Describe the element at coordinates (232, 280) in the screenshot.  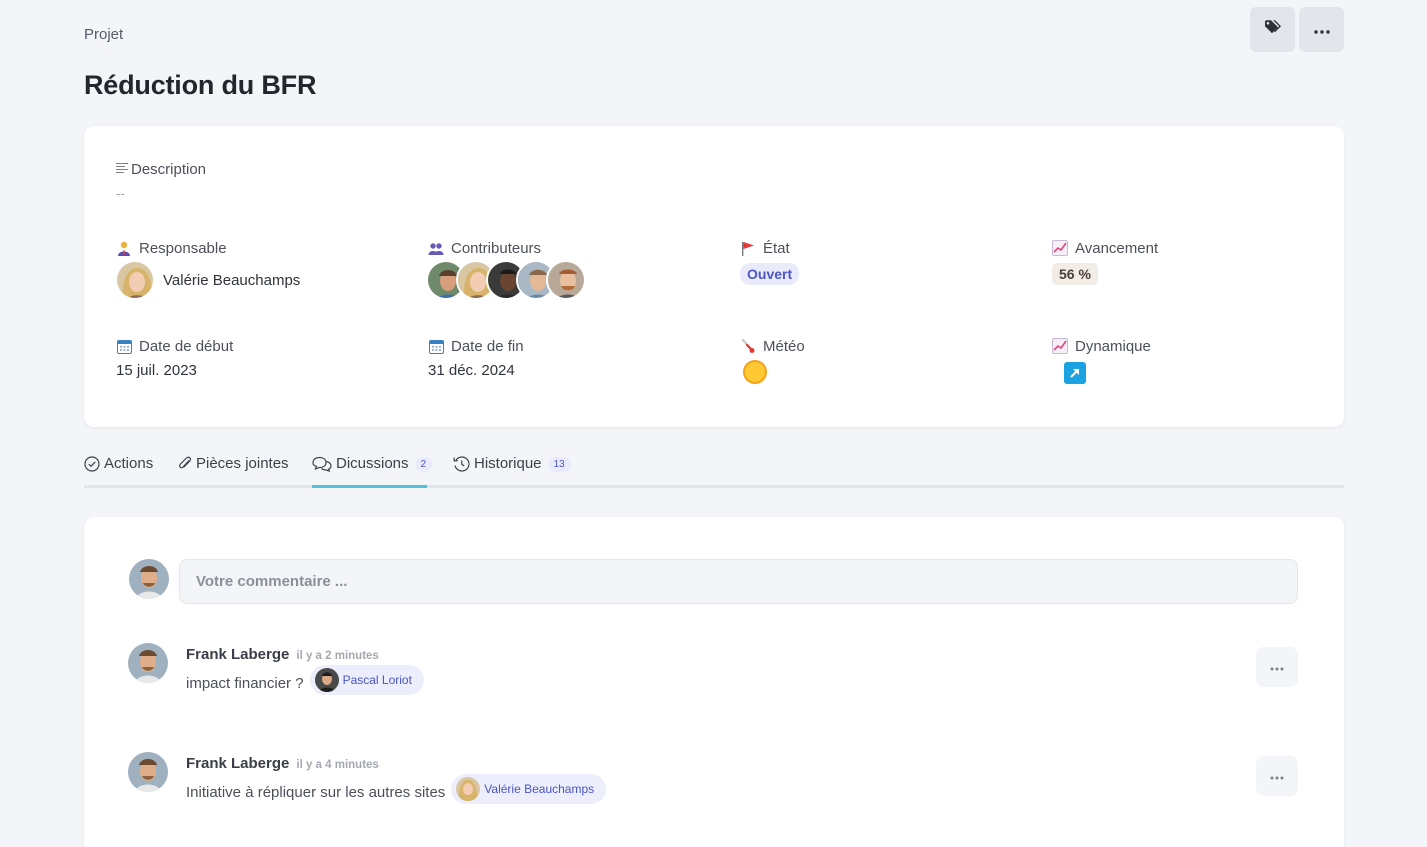
I see `responsable-name: Valérie Beauchamps` at that location.